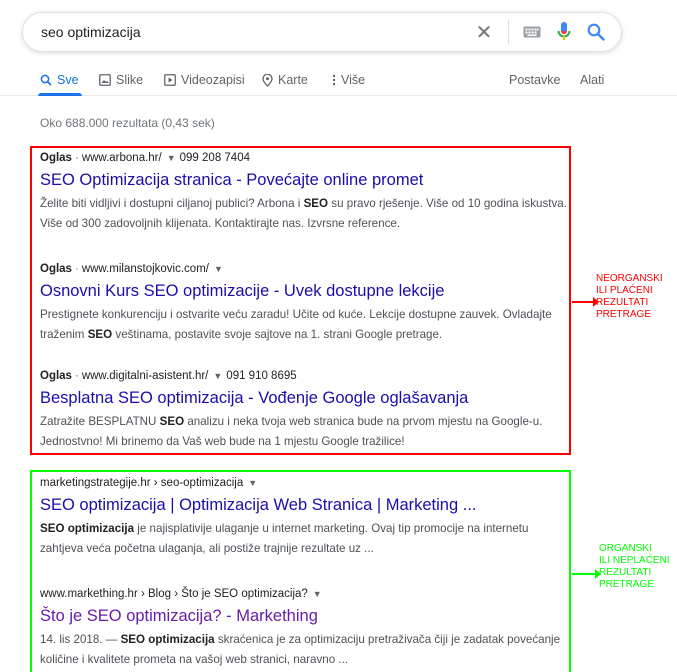 The width and height of the screenshot is (677, 672). I want to click on settings-label: Postavke, so click(535, 80).